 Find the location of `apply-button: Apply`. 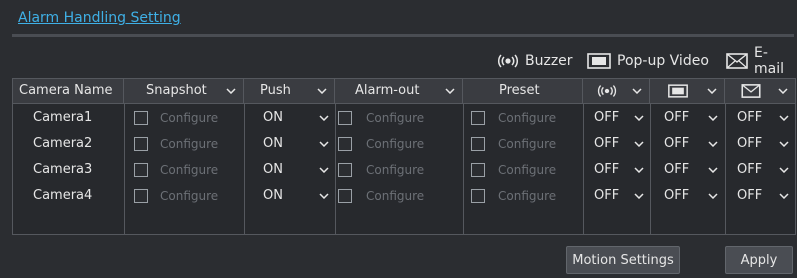

apply-button: Apply is located at coordinates (759, 260).